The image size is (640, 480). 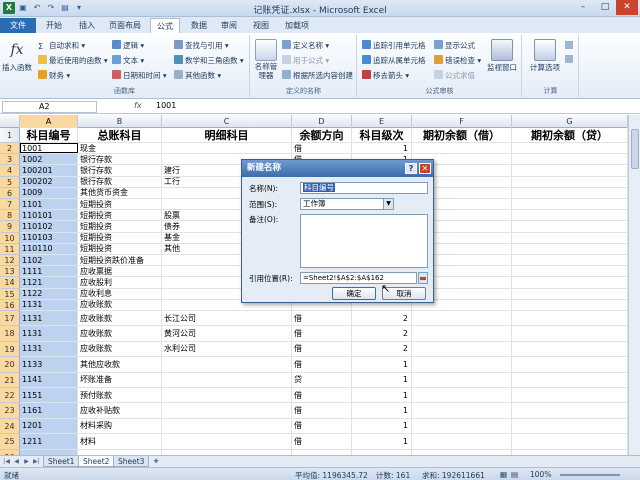 What do you see at coordinates (423, 278) in the screenshot?
I see `collapse-dialog-icon` at bounding box center [423, 278].